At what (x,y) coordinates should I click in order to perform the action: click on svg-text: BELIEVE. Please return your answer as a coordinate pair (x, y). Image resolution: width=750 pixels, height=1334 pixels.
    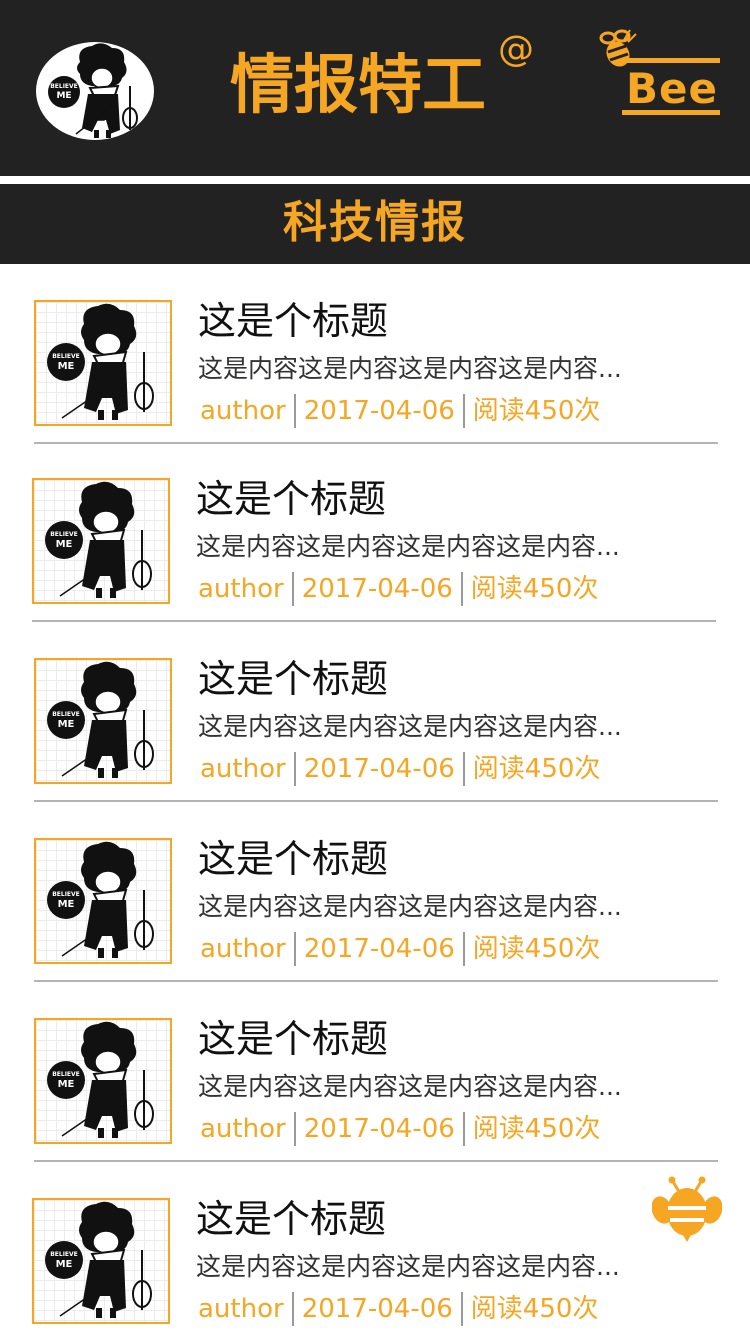
    Looking at the image, I should click on (64, 86).